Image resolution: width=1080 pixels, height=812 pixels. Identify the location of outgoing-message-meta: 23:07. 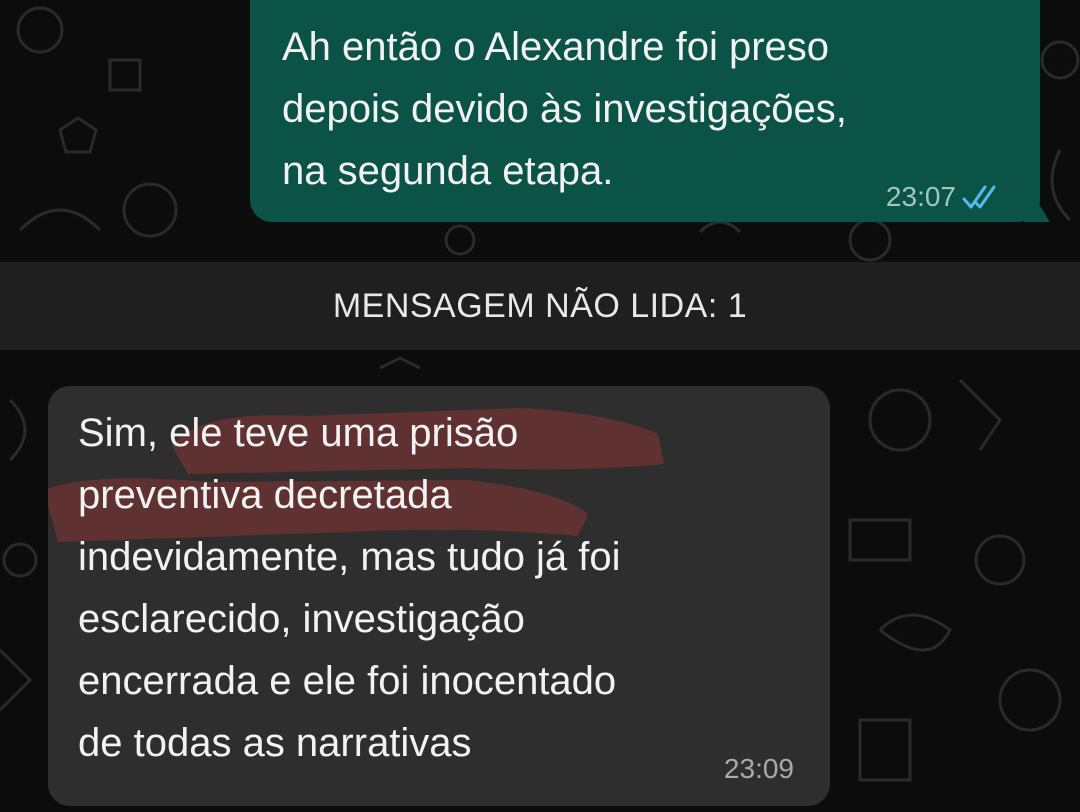
(945, 197).